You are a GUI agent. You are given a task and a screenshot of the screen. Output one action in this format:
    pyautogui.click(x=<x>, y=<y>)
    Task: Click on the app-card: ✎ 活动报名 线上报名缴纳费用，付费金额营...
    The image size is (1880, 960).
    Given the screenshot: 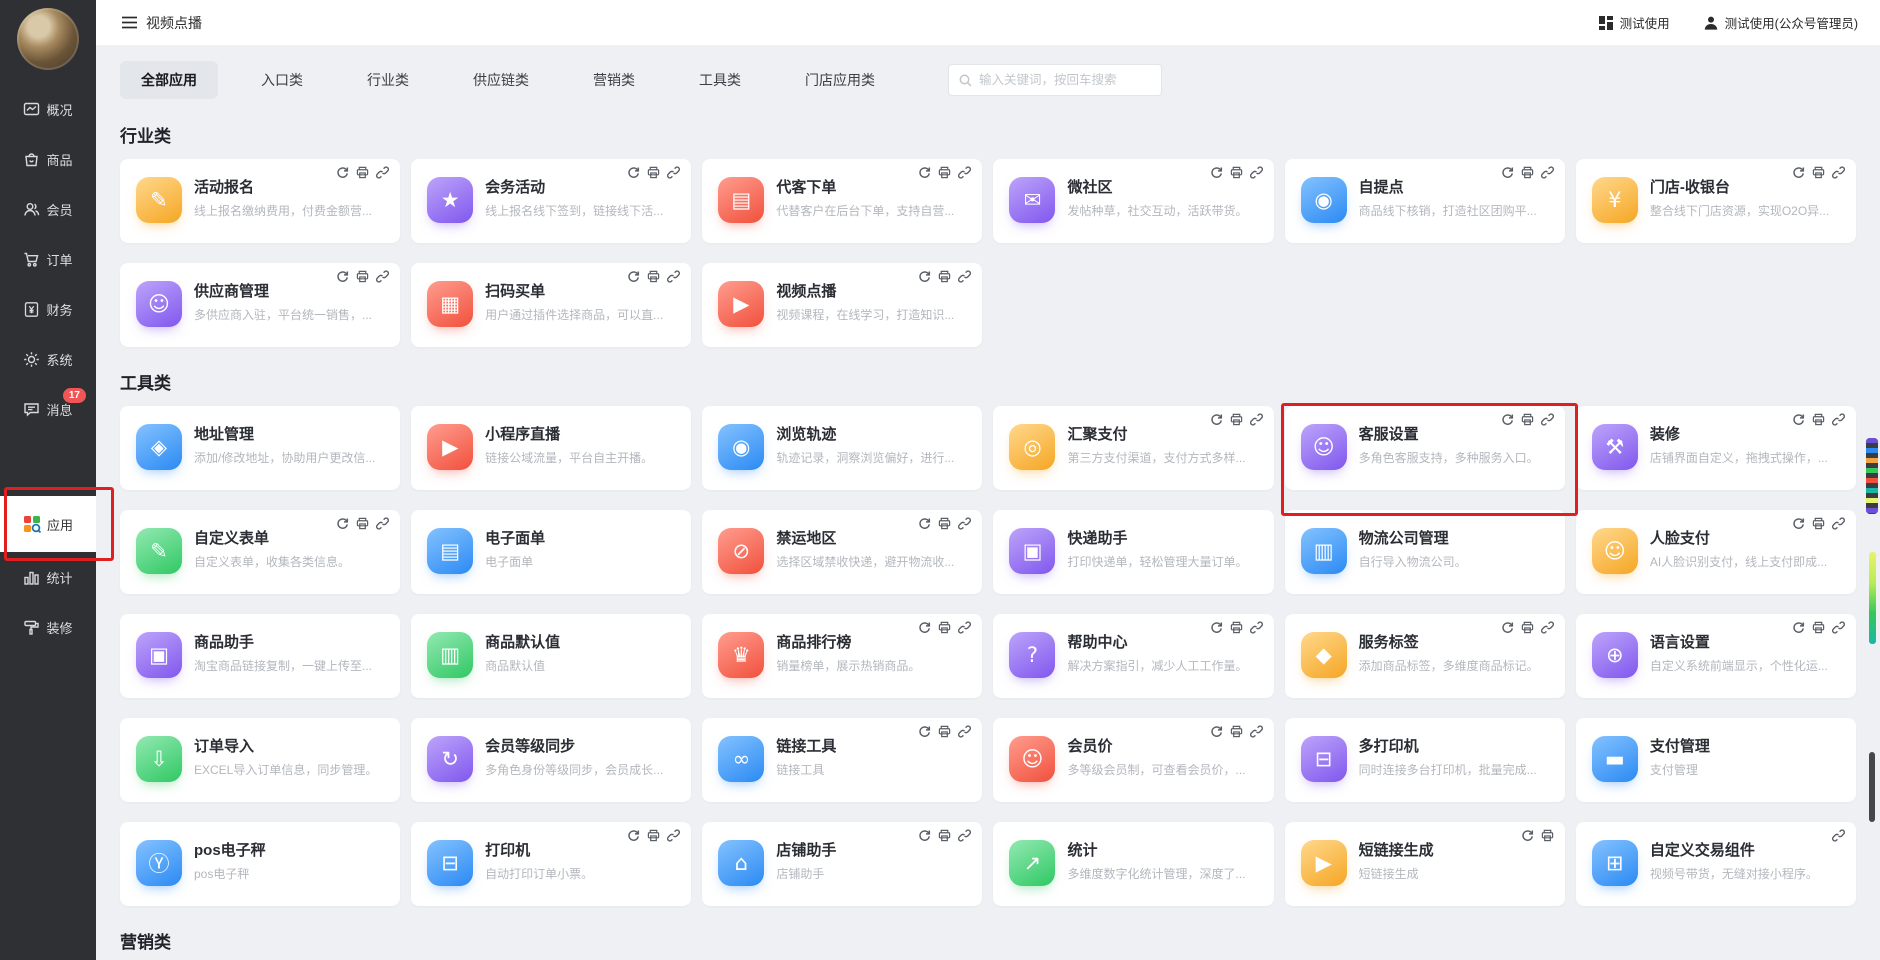 What is the action you would take?
    pyautogui.click(x=260, y=201)
    